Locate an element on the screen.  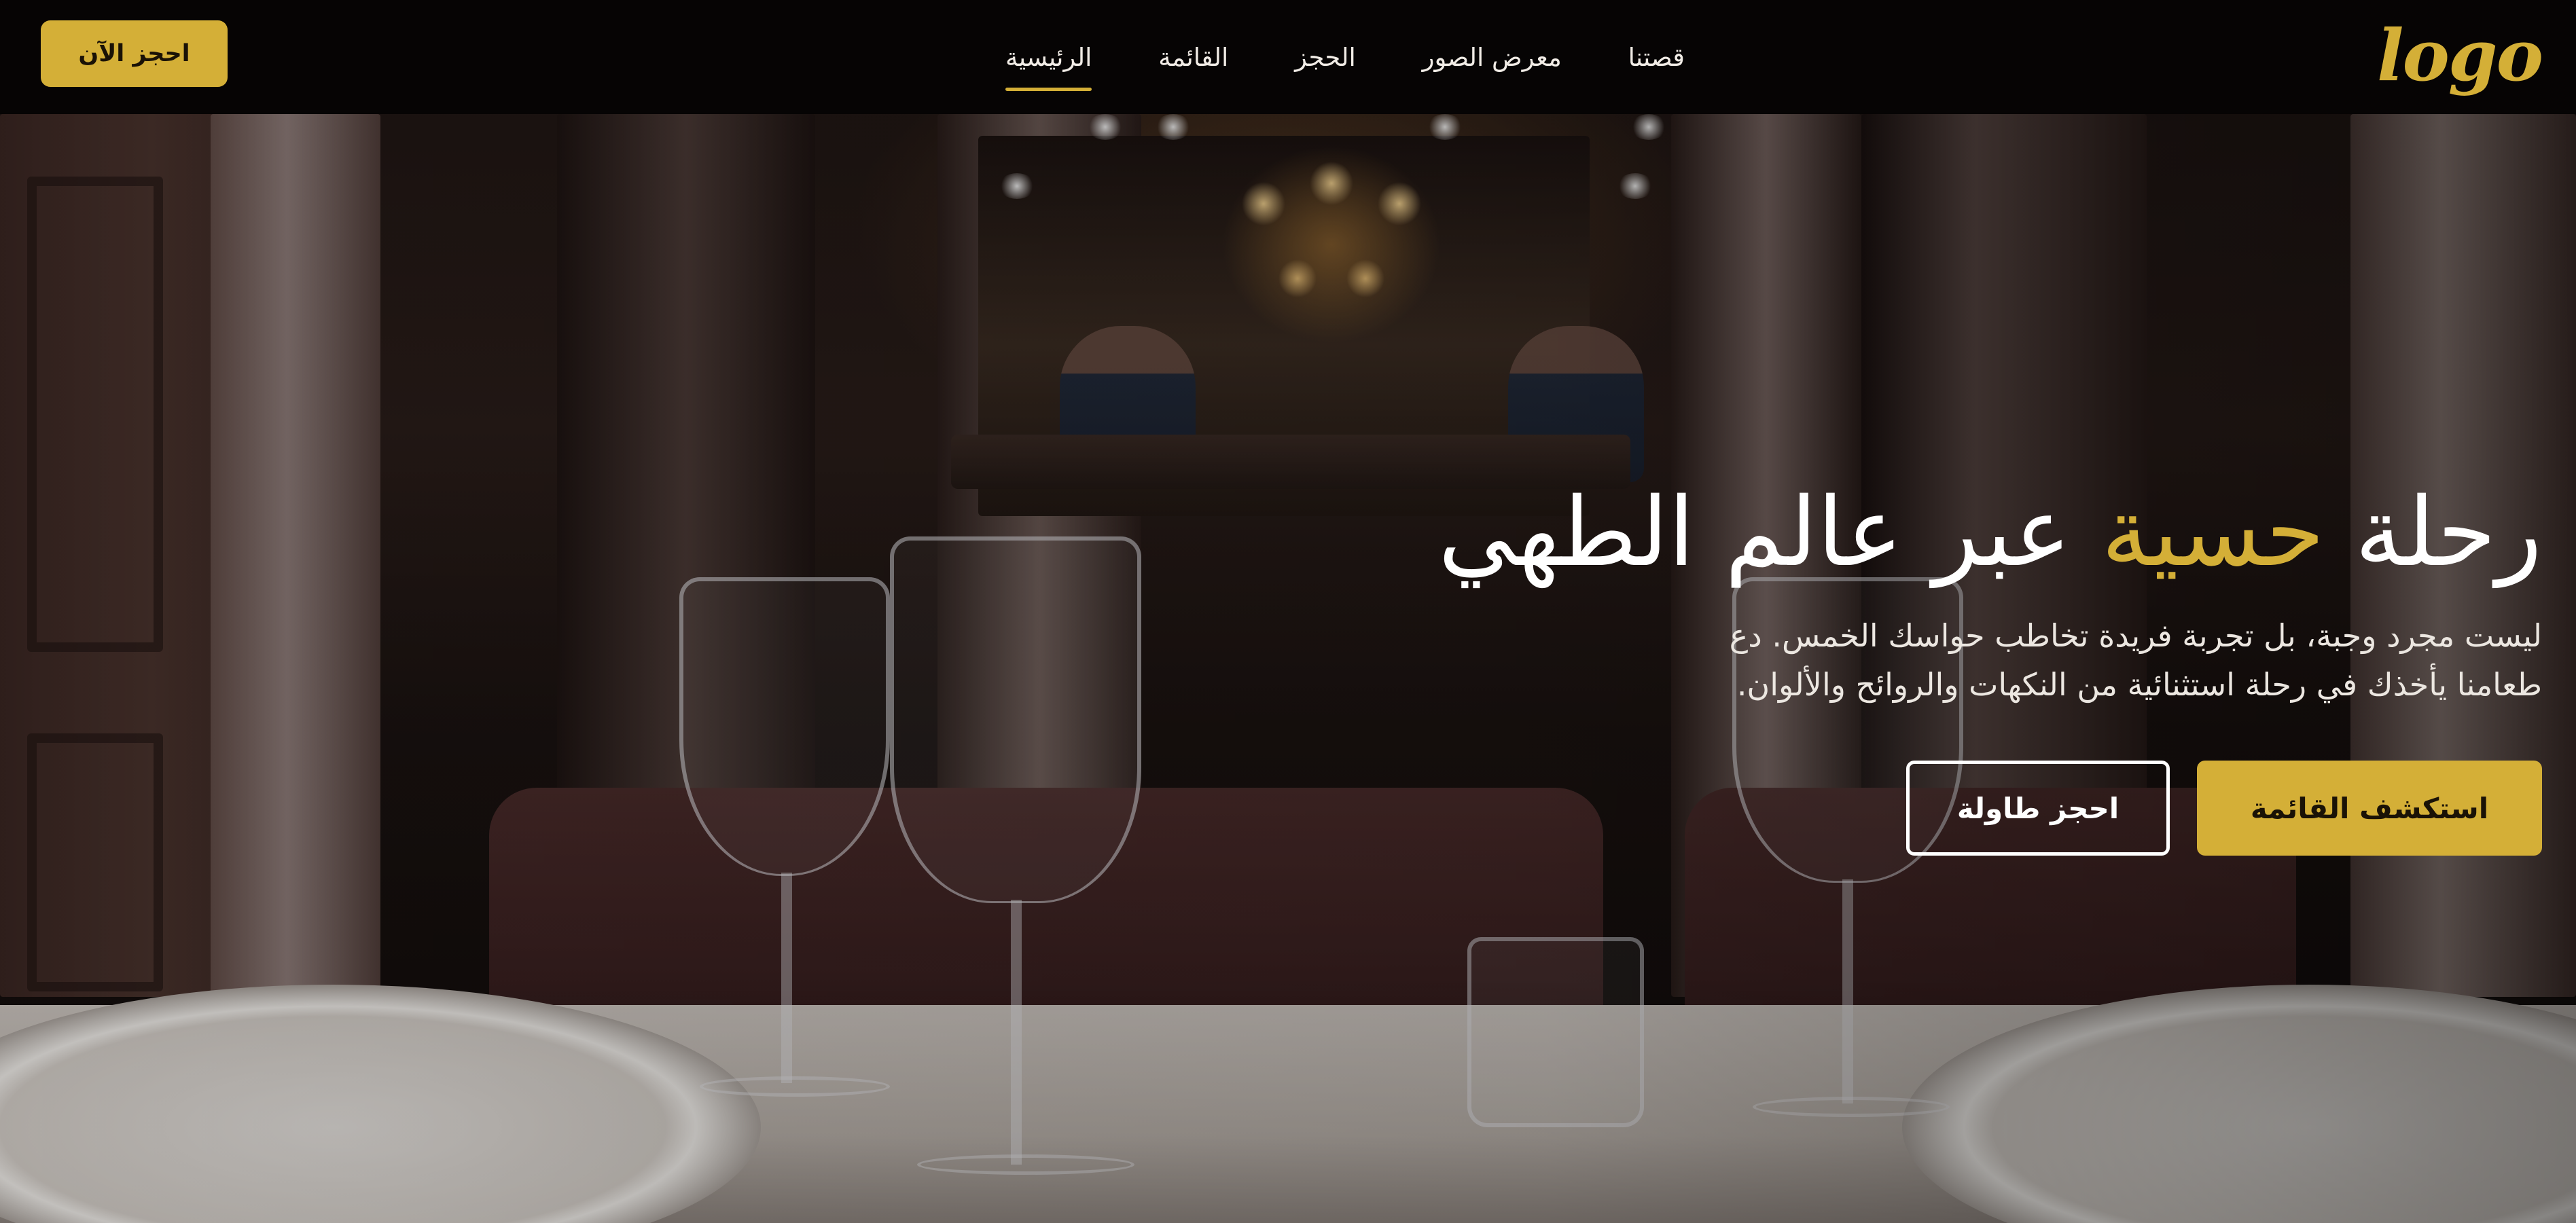
book-now-button: احجز الآن is located at coordinates (134, 53).